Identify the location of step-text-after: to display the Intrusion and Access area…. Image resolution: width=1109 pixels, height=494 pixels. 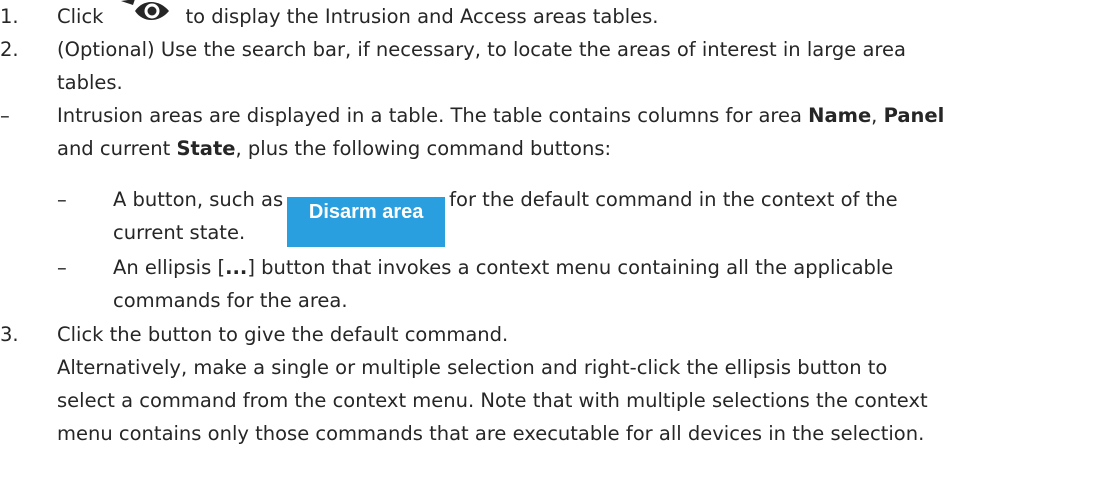
(422, 16).